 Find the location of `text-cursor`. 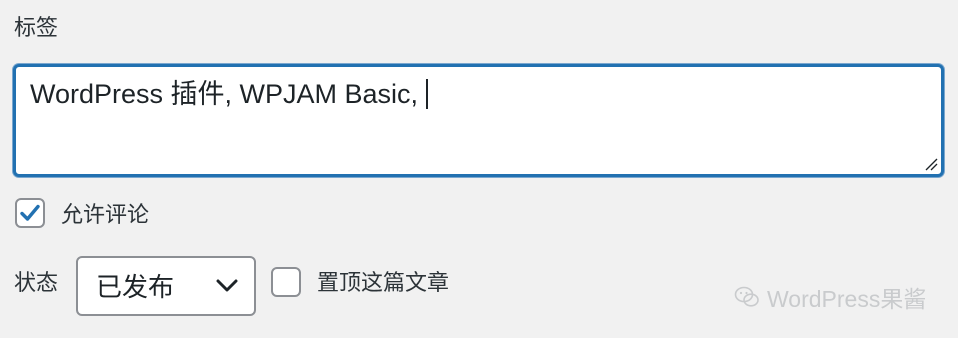

text-cursor is located at coordinates (427, 94).